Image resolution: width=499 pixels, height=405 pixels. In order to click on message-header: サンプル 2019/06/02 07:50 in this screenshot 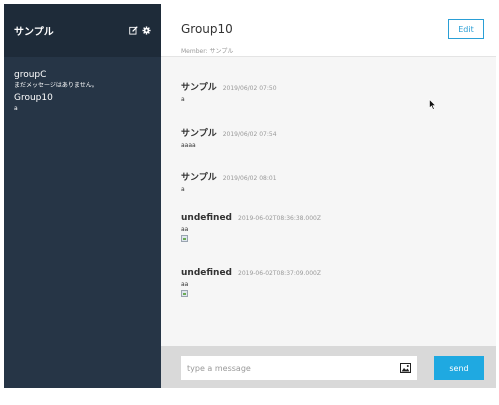, I will do `click(229, 86)`.